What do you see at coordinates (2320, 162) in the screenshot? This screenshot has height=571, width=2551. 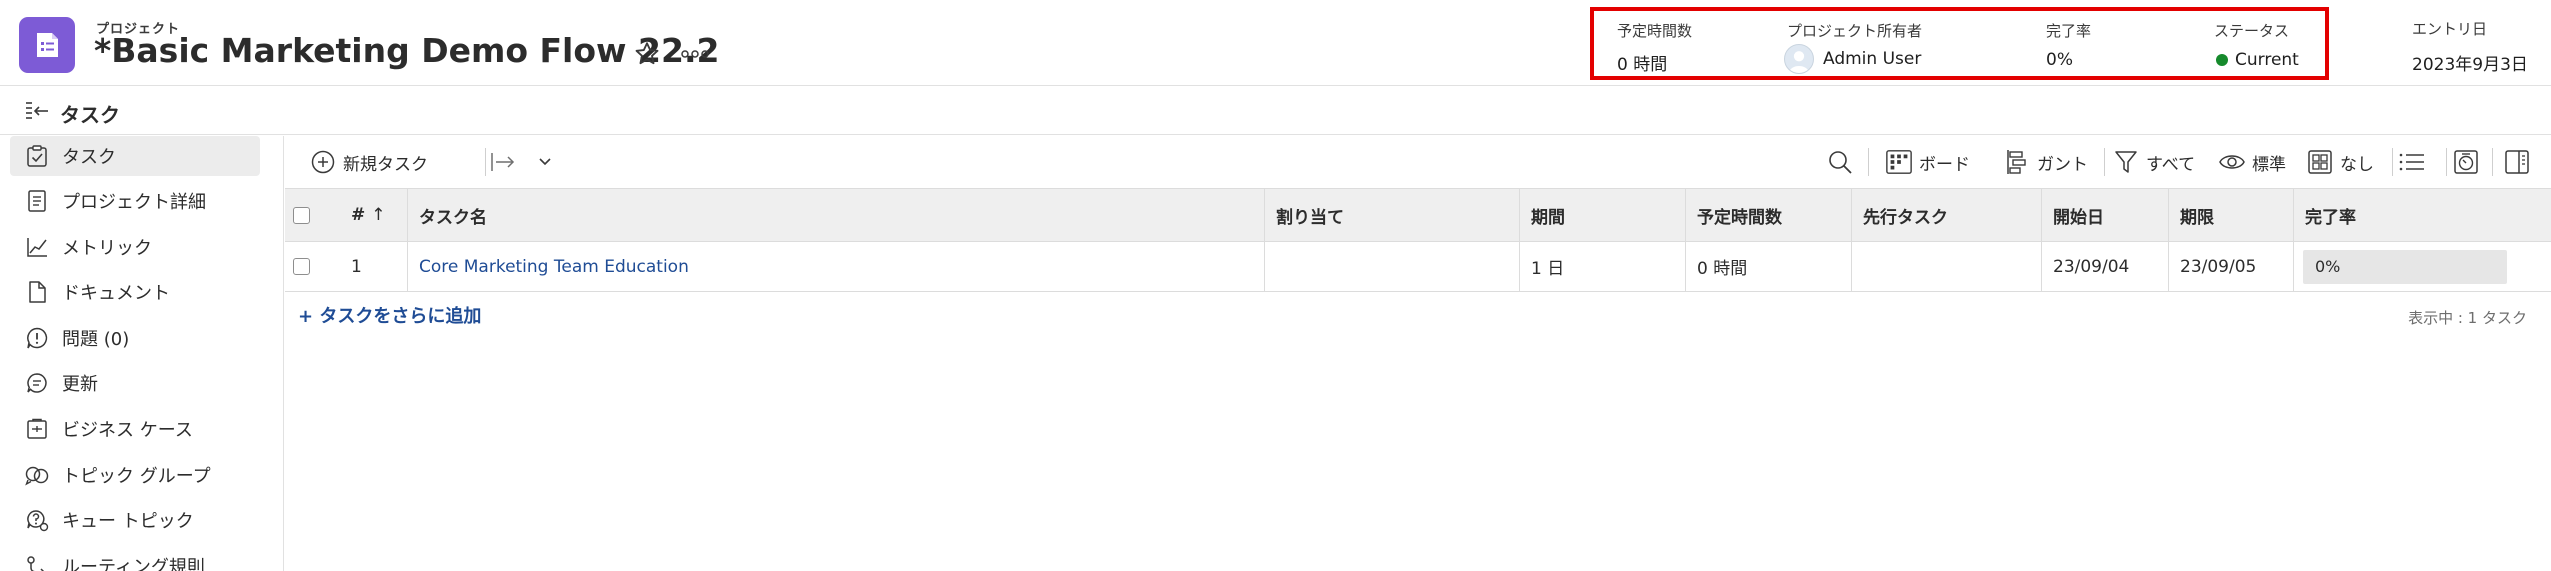 I see `grouping-grid-icon` at bounding box center [2320, 162].